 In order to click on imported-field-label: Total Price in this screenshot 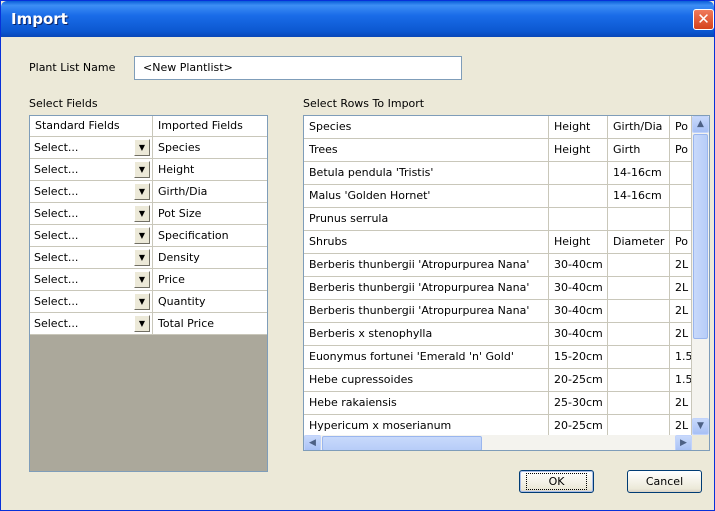, I will do `click(186, 323)`.